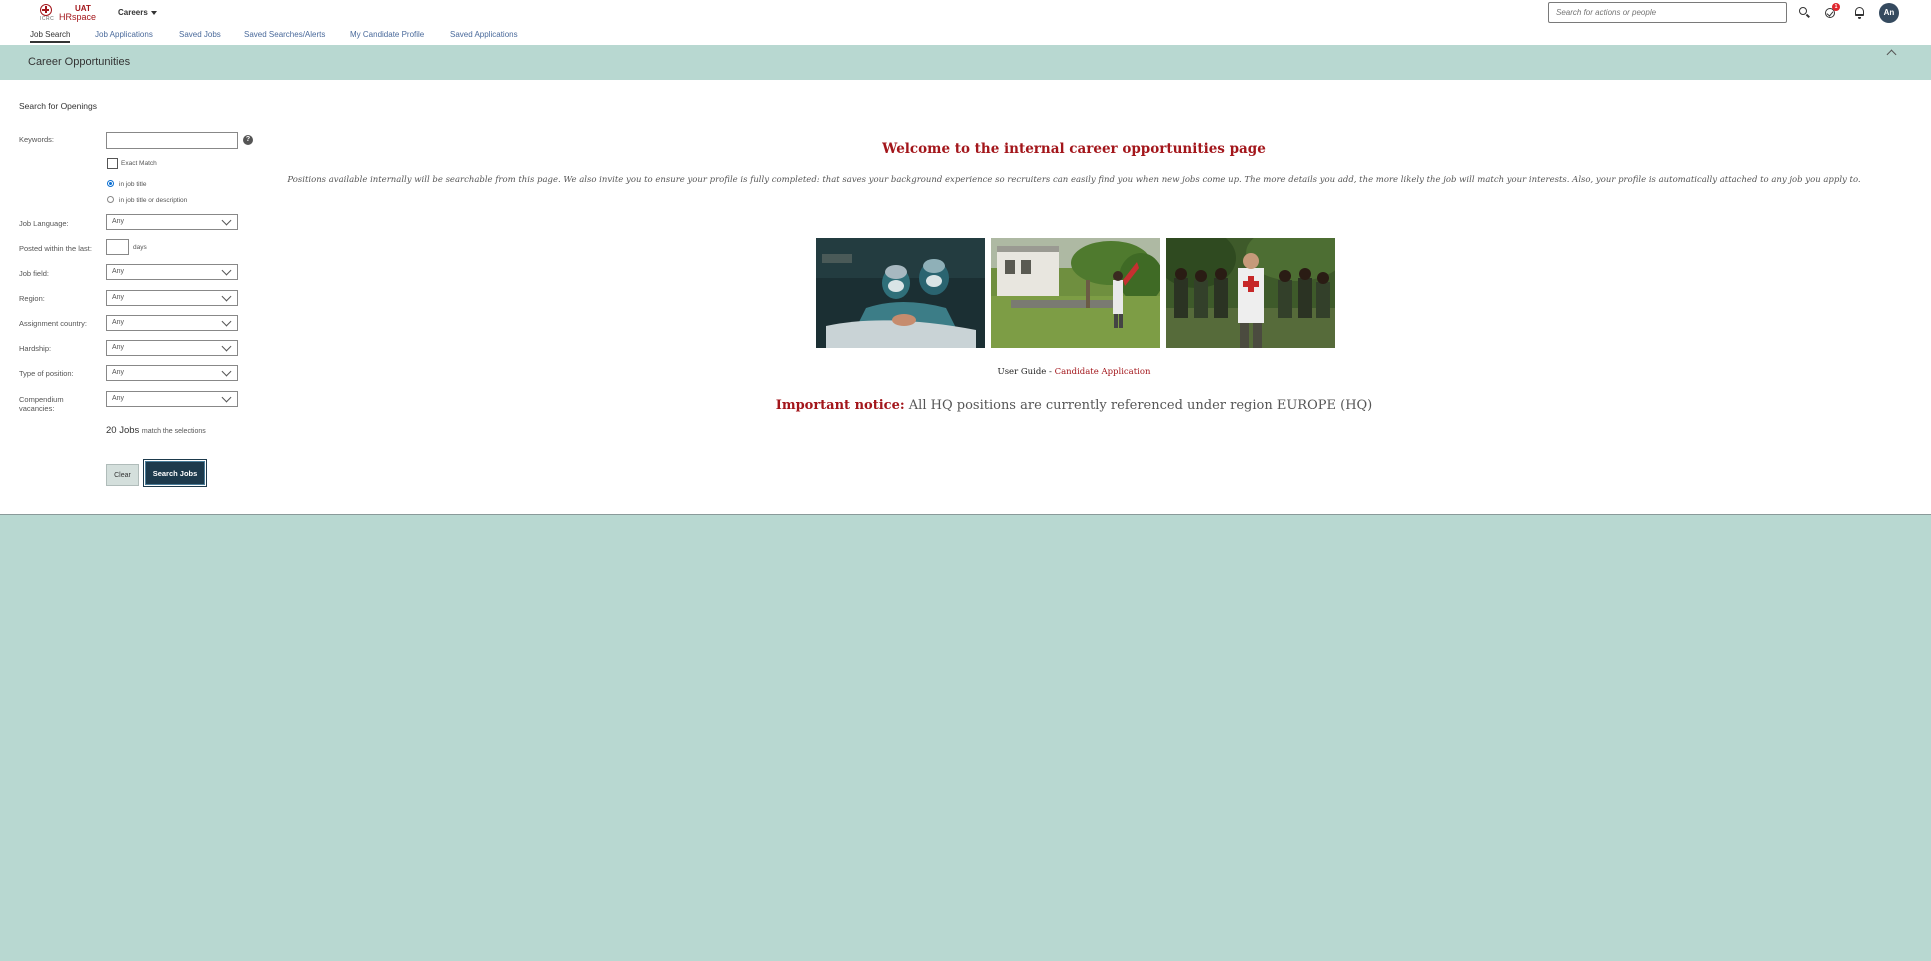  What do you see at coordinates (172, 298) in the screenshot?
I see `region-select: Any` at bounding box center [172, 298].